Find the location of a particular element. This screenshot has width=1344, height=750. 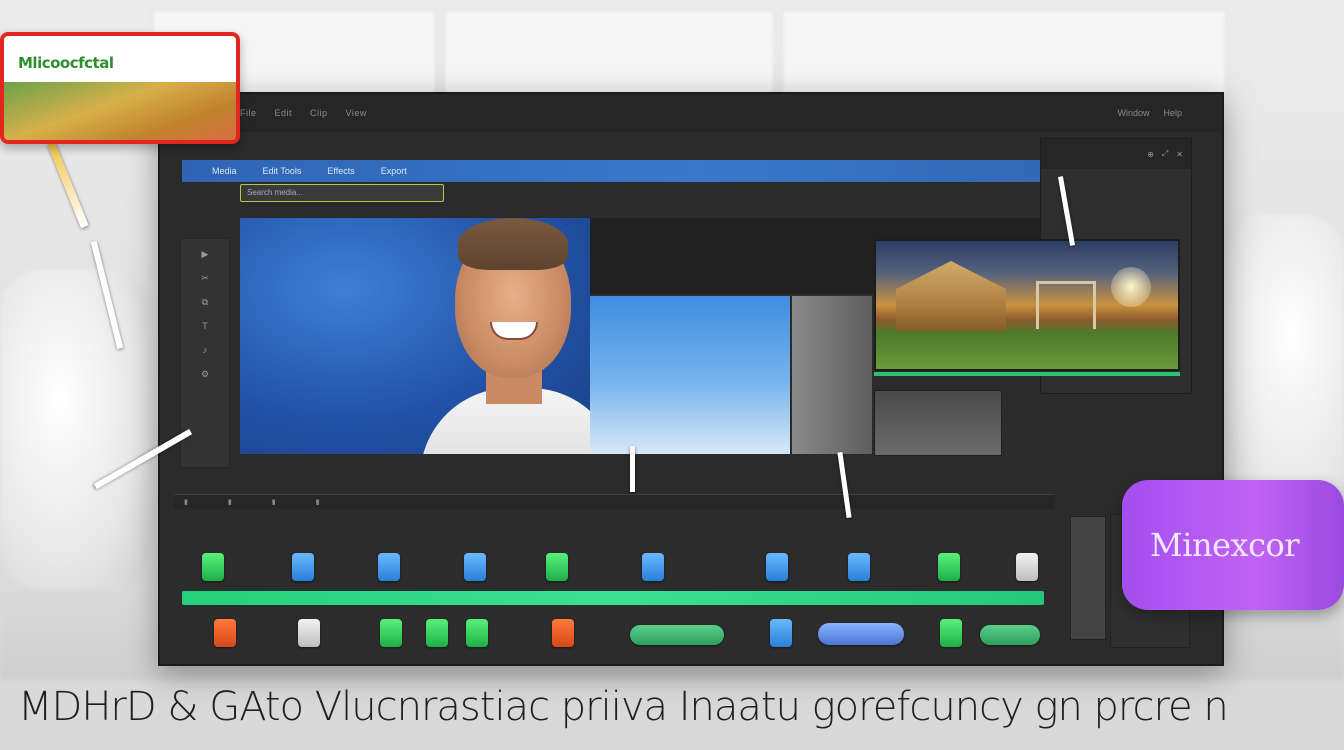

menu-item-window: Window is located at coordinates (1133, 113).